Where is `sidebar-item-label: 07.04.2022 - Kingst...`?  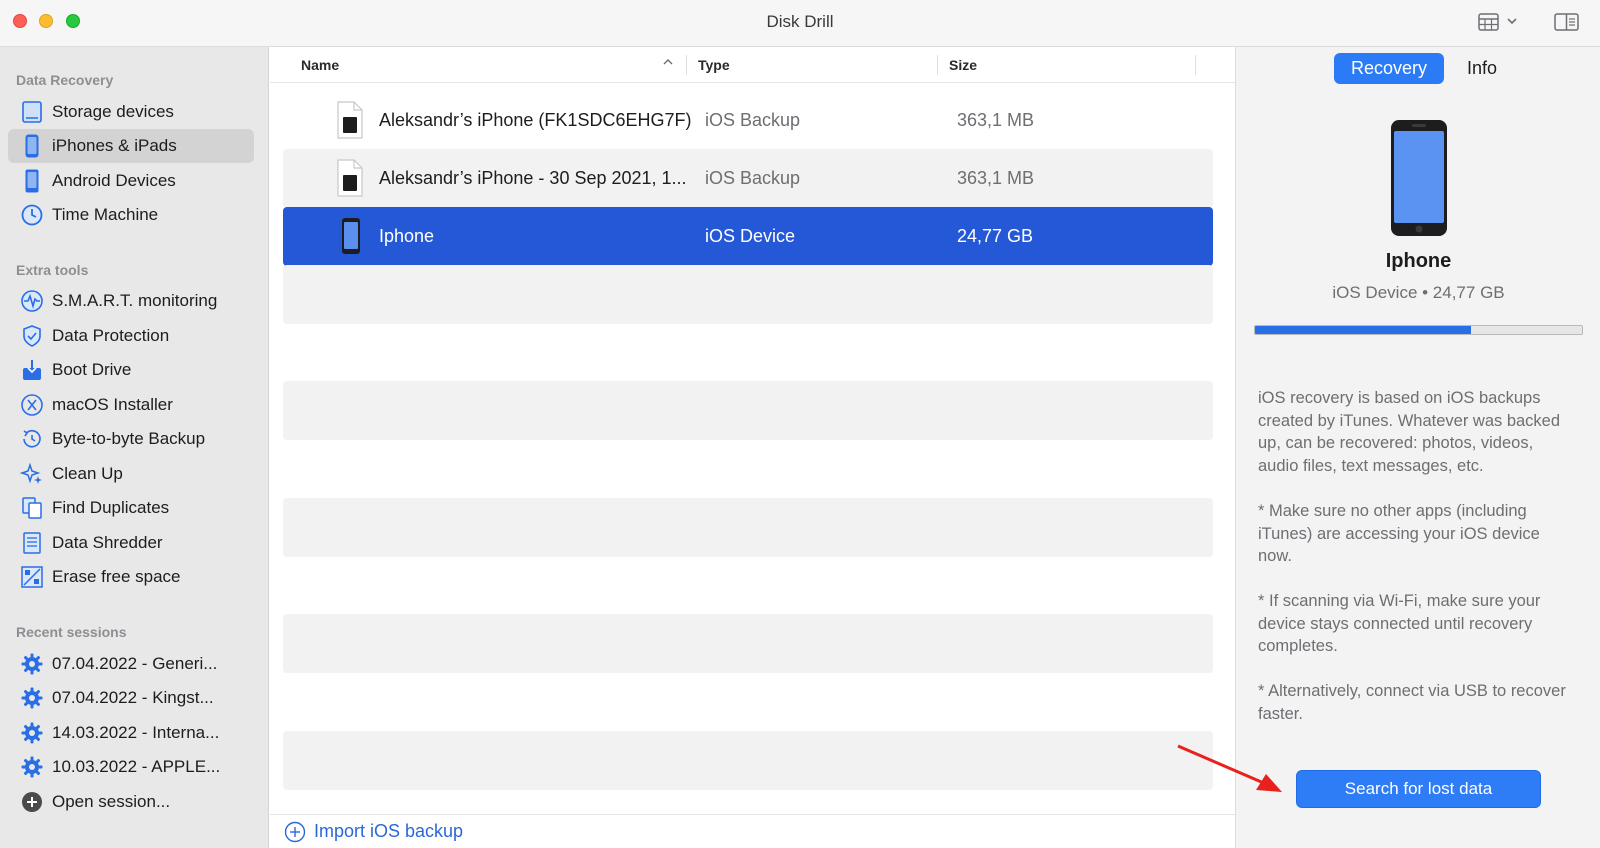 sidebar-item-label: 07.04.2022 - Kingst... is located at coordinates (133, 697).